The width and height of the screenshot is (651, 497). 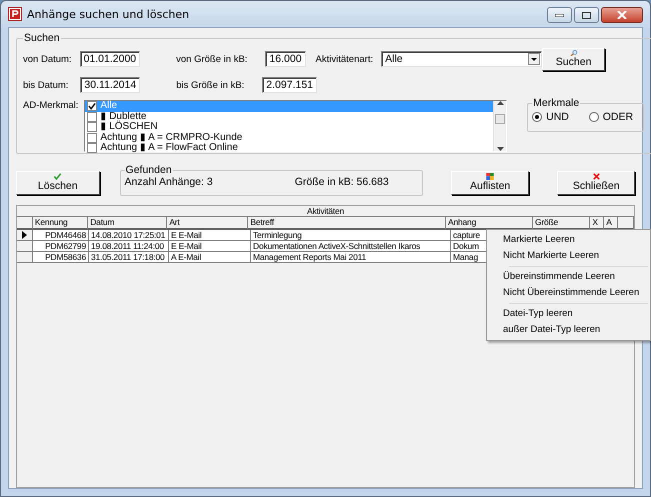 I want to click on maximize-button, so click(x=586, y=15).